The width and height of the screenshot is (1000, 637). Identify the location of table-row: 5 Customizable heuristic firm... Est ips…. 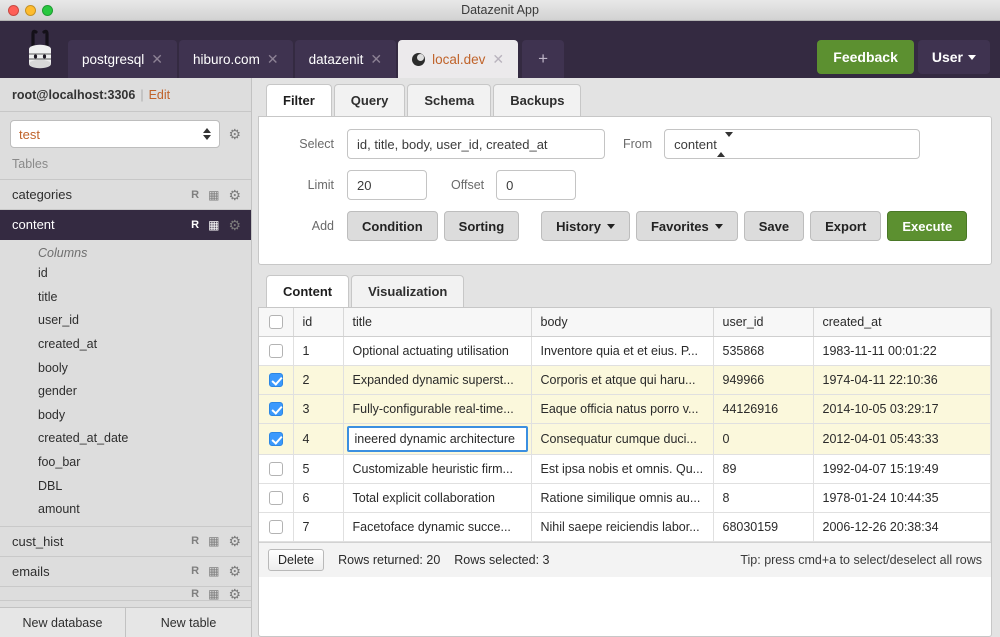
(625, 469).